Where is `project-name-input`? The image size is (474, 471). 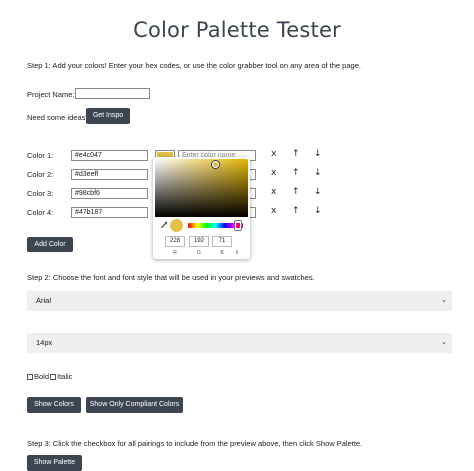 project-name-input is located at coordinates (112, 93).